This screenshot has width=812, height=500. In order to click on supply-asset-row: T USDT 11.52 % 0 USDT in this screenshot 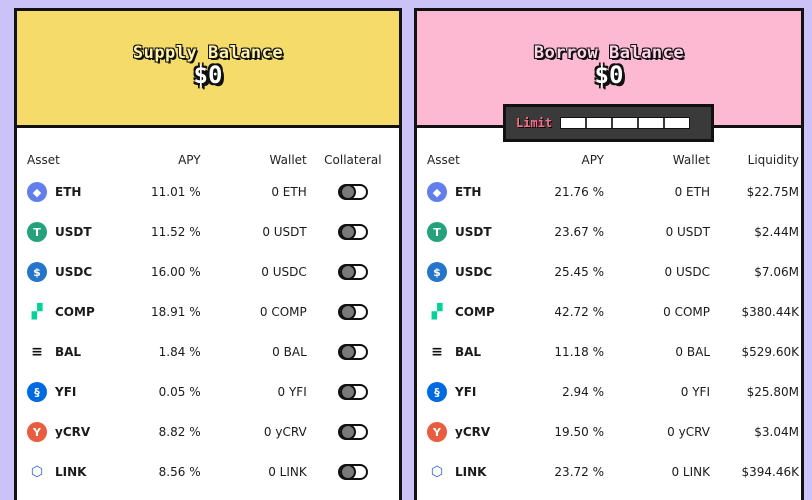, I will do `click(208, 232)`.